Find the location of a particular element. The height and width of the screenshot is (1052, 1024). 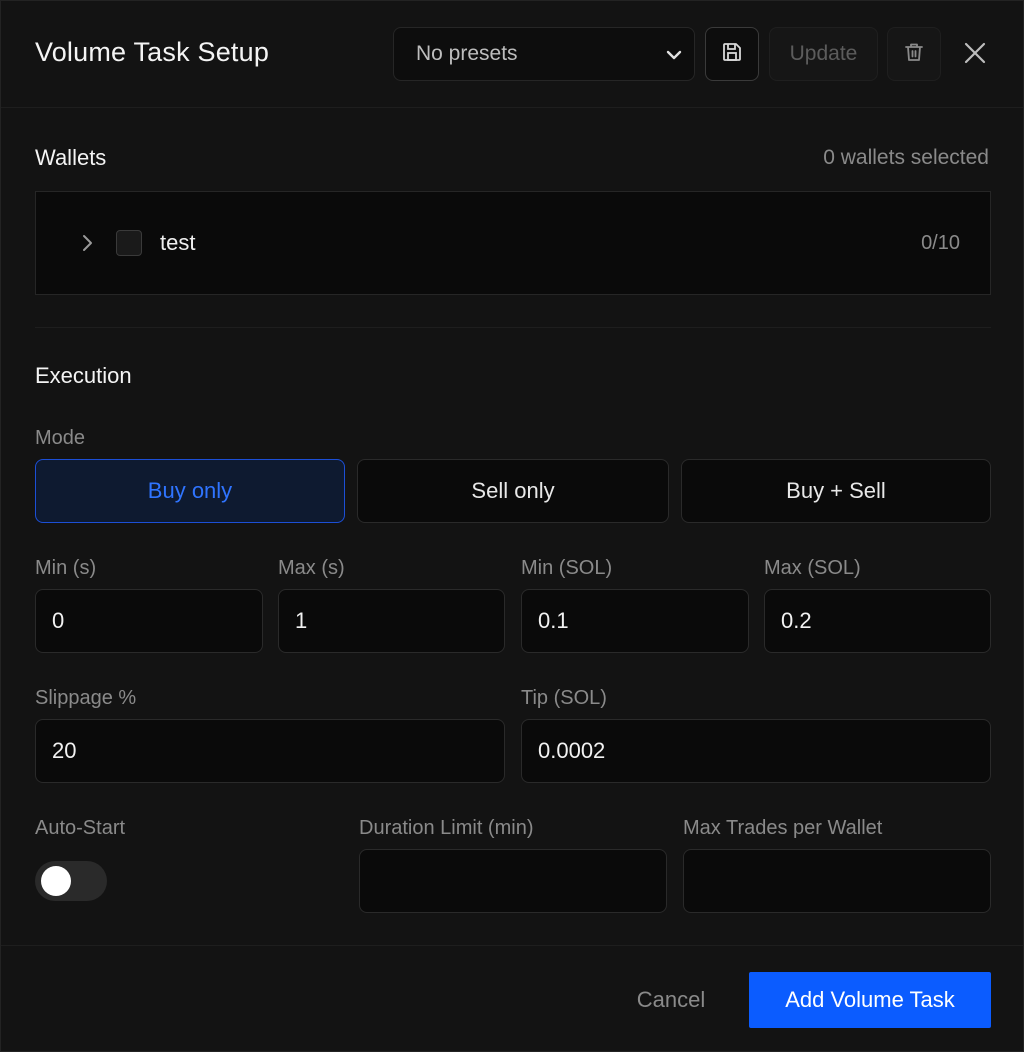

mode-buy-only-button: Buy only is located at coordinates (190, 491).